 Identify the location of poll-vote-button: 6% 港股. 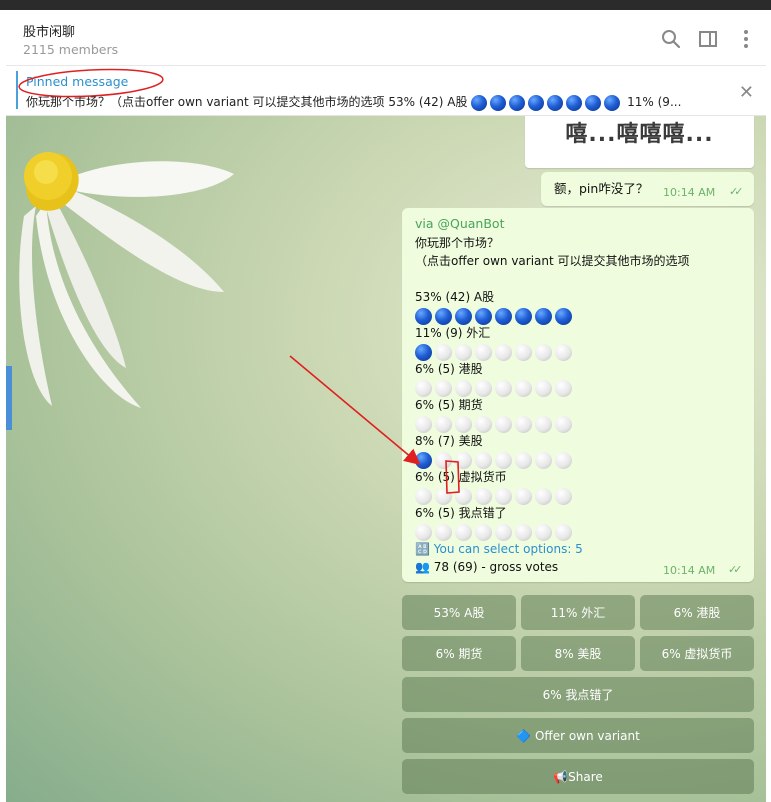
(697, 612).